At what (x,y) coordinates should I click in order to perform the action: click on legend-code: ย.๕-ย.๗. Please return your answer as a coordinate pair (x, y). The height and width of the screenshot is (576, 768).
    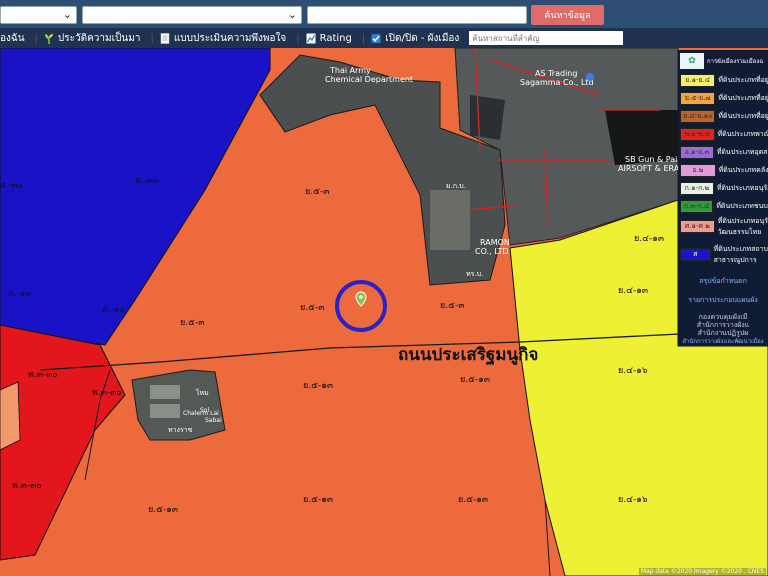
    Looking at the image, I should click on (697, 98).